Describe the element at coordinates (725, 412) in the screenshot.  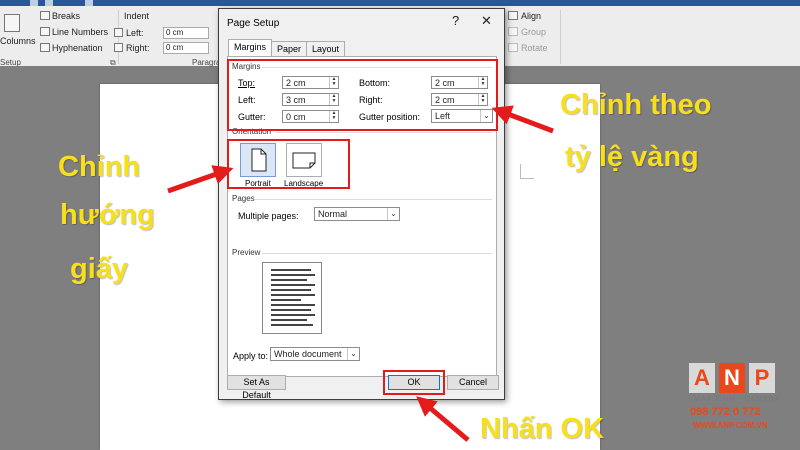
I see `logo-phone: 098 772 0 772` at that location.